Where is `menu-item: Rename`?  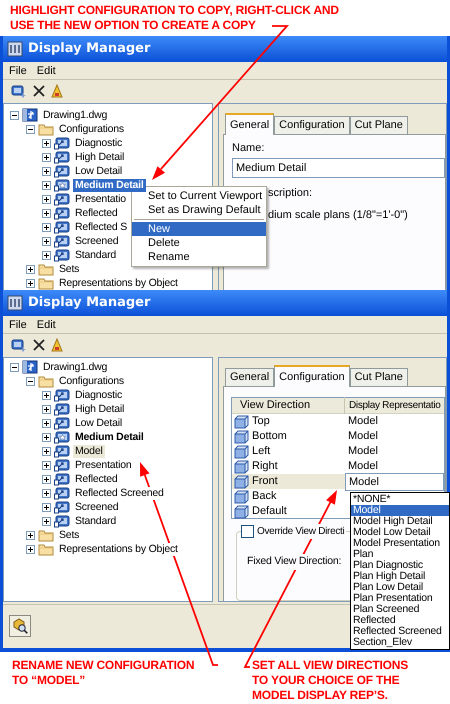
menu-item: Rename is located at coordinates (199, 257).